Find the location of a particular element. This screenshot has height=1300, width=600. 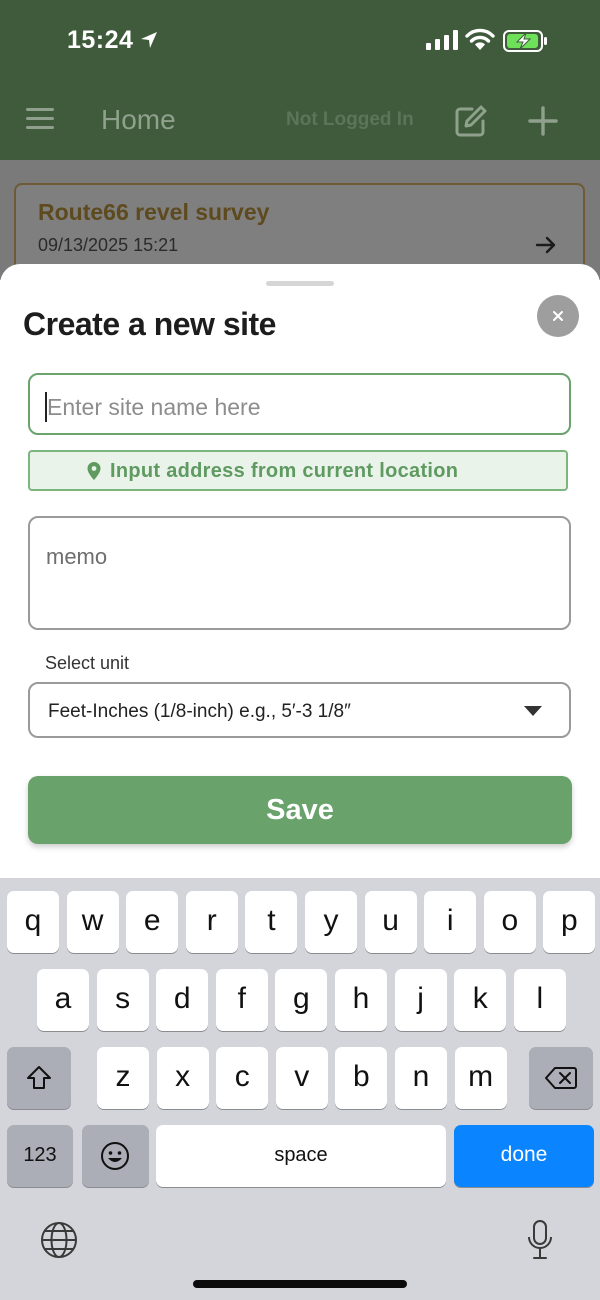

key-d: d is located at coordinates (182, 1000).